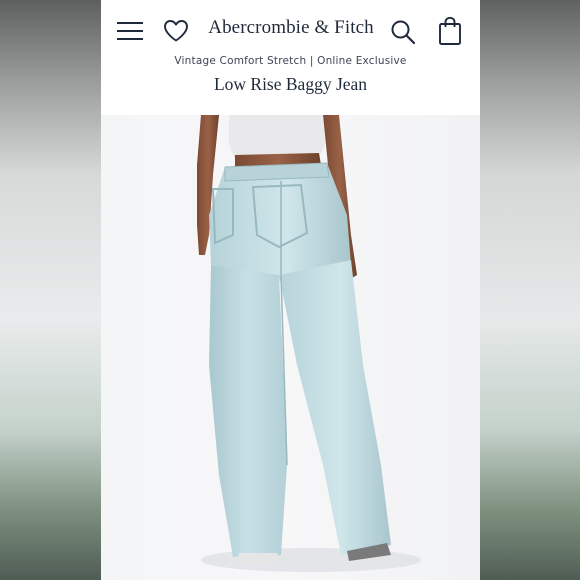 The image size is (580, 580). I want to click on product-title: Low Rise Baggy Jean, so click(290, 84).